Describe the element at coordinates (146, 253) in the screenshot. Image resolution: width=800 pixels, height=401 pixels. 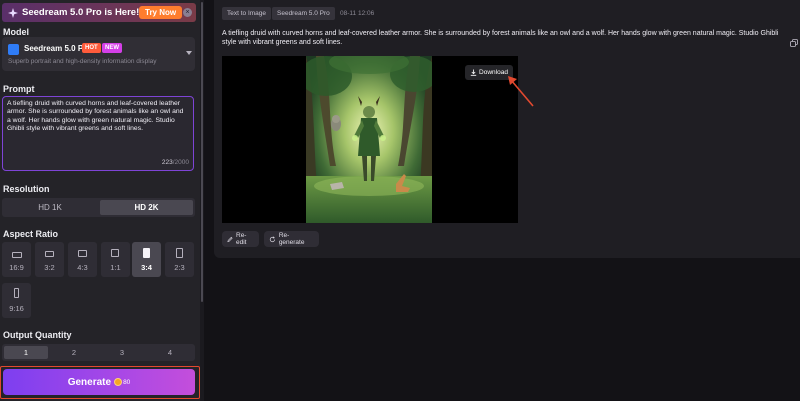
I see `ratio-3-4-icon` at that location.